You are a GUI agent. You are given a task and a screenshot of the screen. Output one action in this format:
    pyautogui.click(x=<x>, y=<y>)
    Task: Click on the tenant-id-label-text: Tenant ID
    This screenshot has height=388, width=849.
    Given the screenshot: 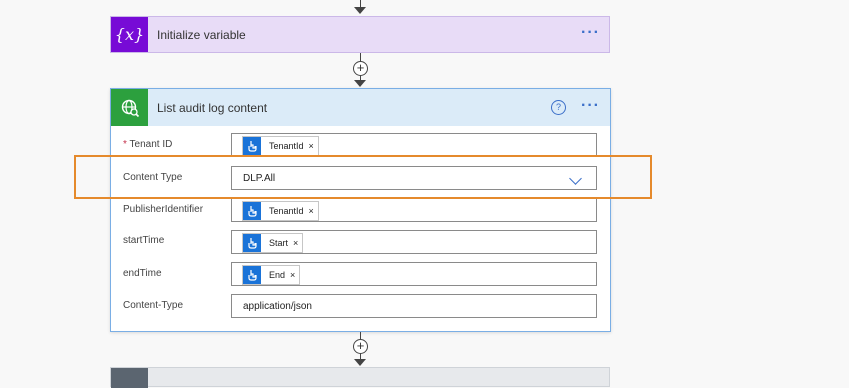 What is the action you would take?
    pyautogui.click(x=151, y=144)
    